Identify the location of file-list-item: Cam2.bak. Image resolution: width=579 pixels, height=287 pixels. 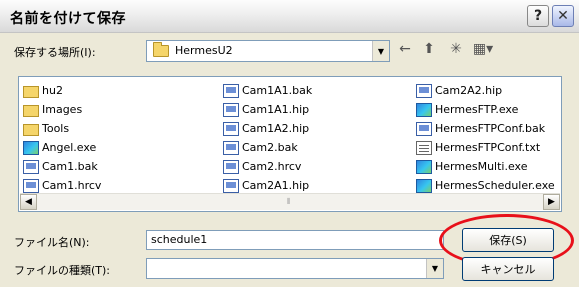
(267, 147).